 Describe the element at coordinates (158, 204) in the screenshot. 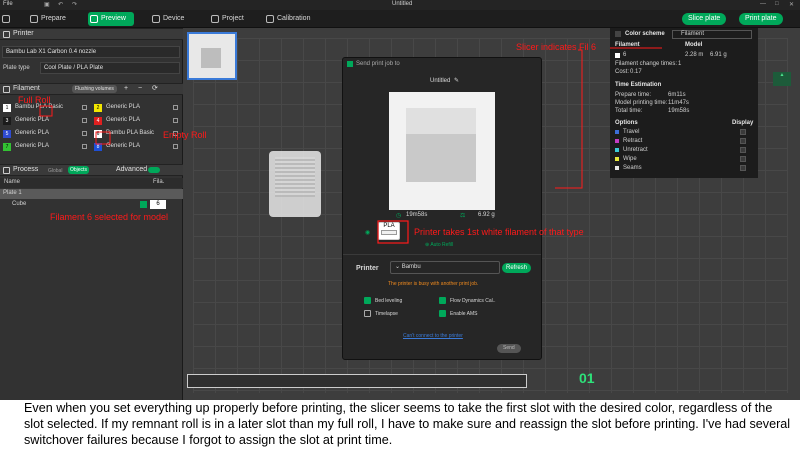

I see `object-filament-select: 6` at that location.